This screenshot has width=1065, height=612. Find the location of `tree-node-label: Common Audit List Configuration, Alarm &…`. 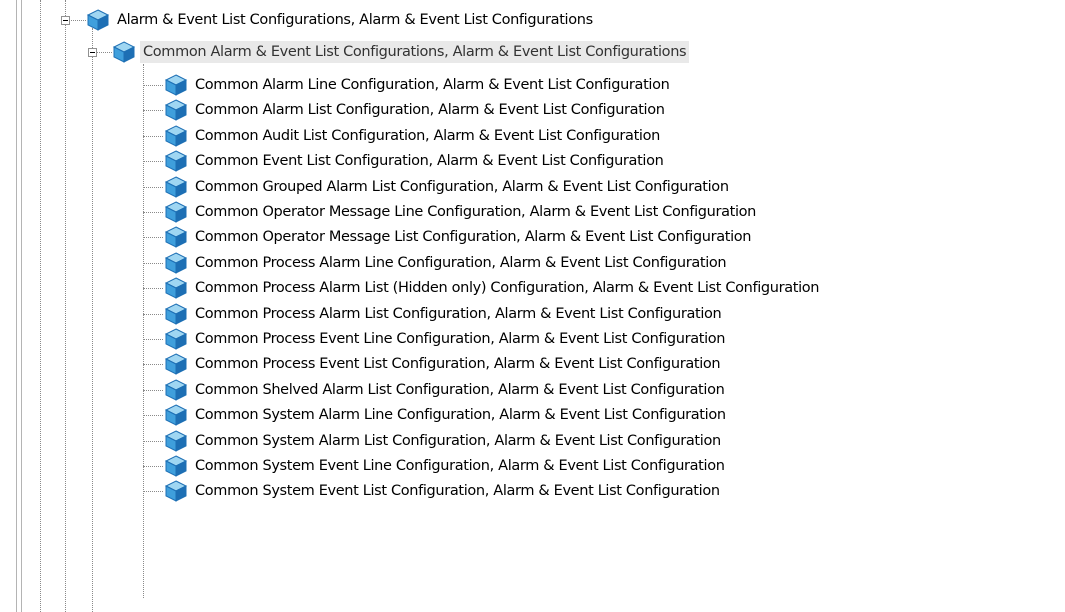

tree-node-label: Common Audit List Configuration, Alarm &… is located at coordinates (427, 136).